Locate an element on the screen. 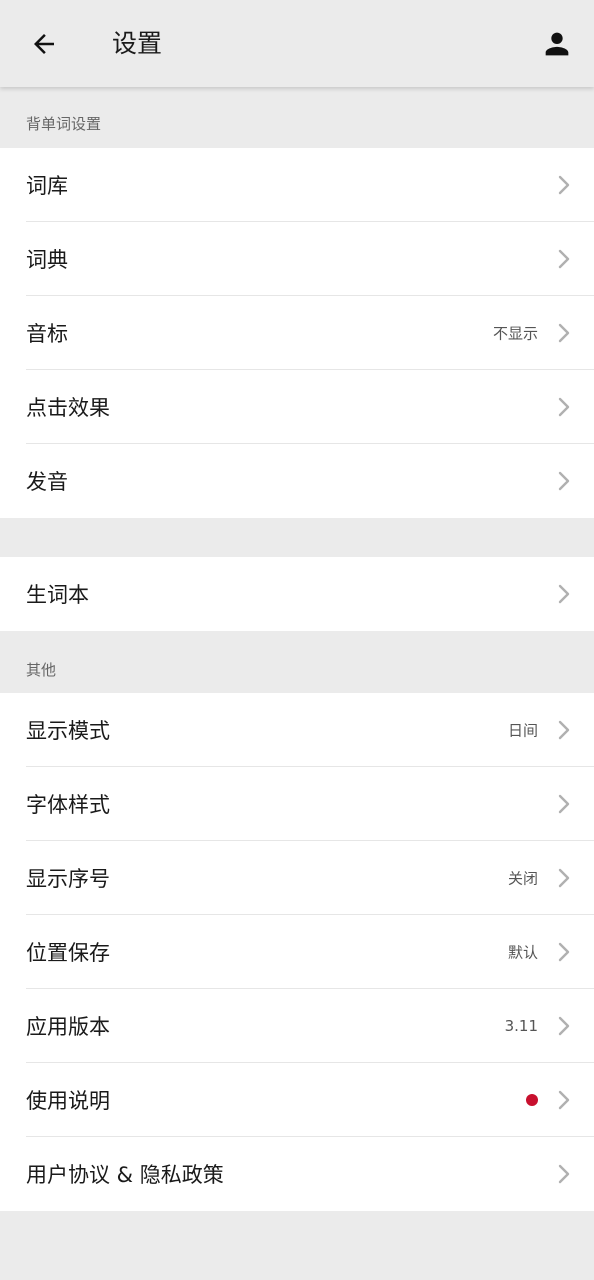 The width and height of the screenshot is (594, 1280). back-button is located at coordinates (44, 44).